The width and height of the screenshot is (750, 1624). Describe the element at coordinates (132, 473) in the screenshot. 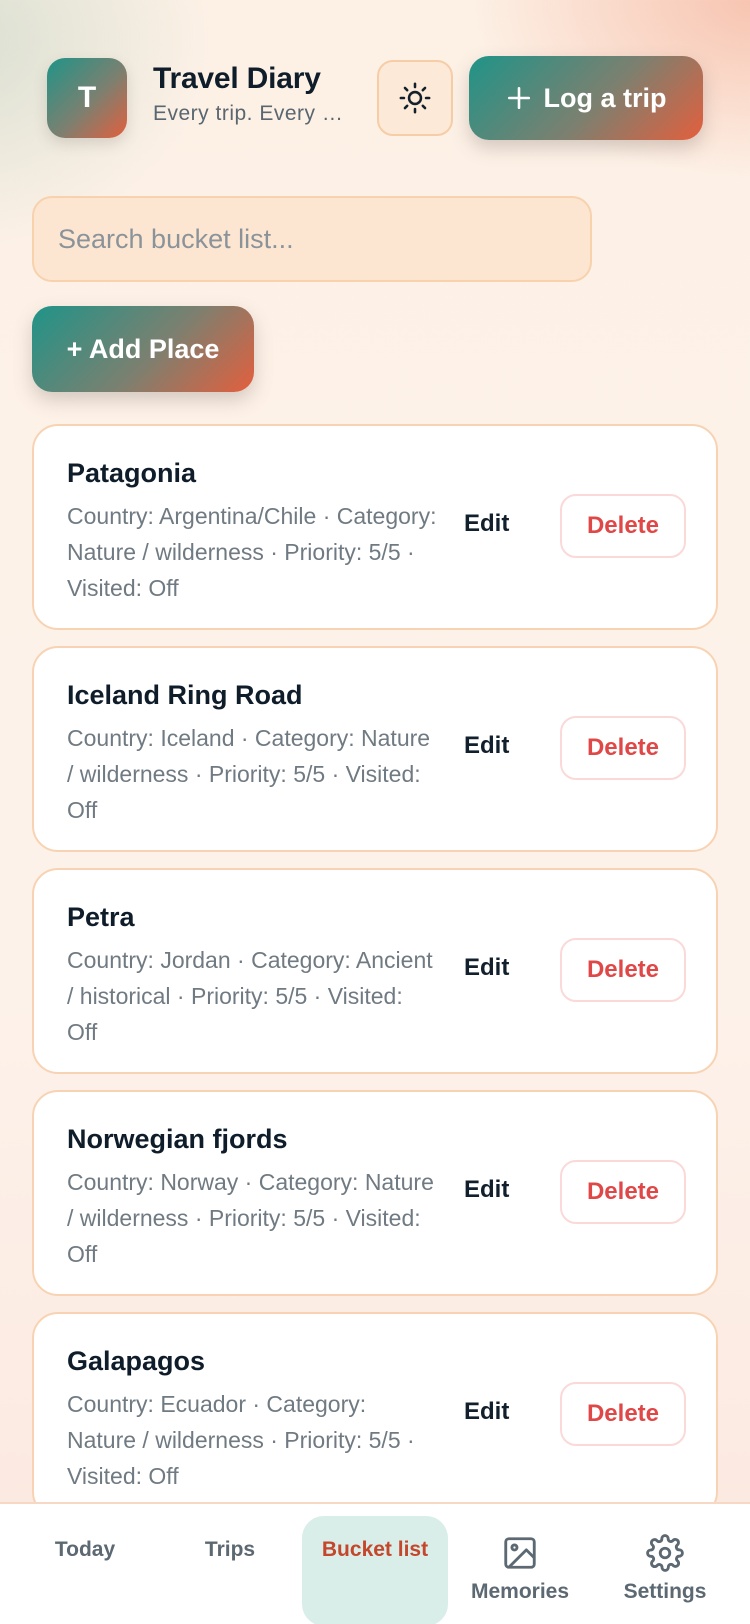

I see `place-name: Patagonia` at that location.